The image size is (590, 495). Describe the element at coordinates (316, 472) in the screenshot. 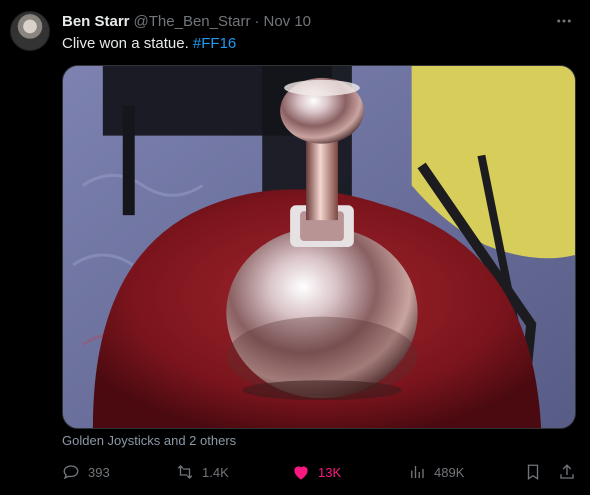

I see `like-button: 13K` at that location.